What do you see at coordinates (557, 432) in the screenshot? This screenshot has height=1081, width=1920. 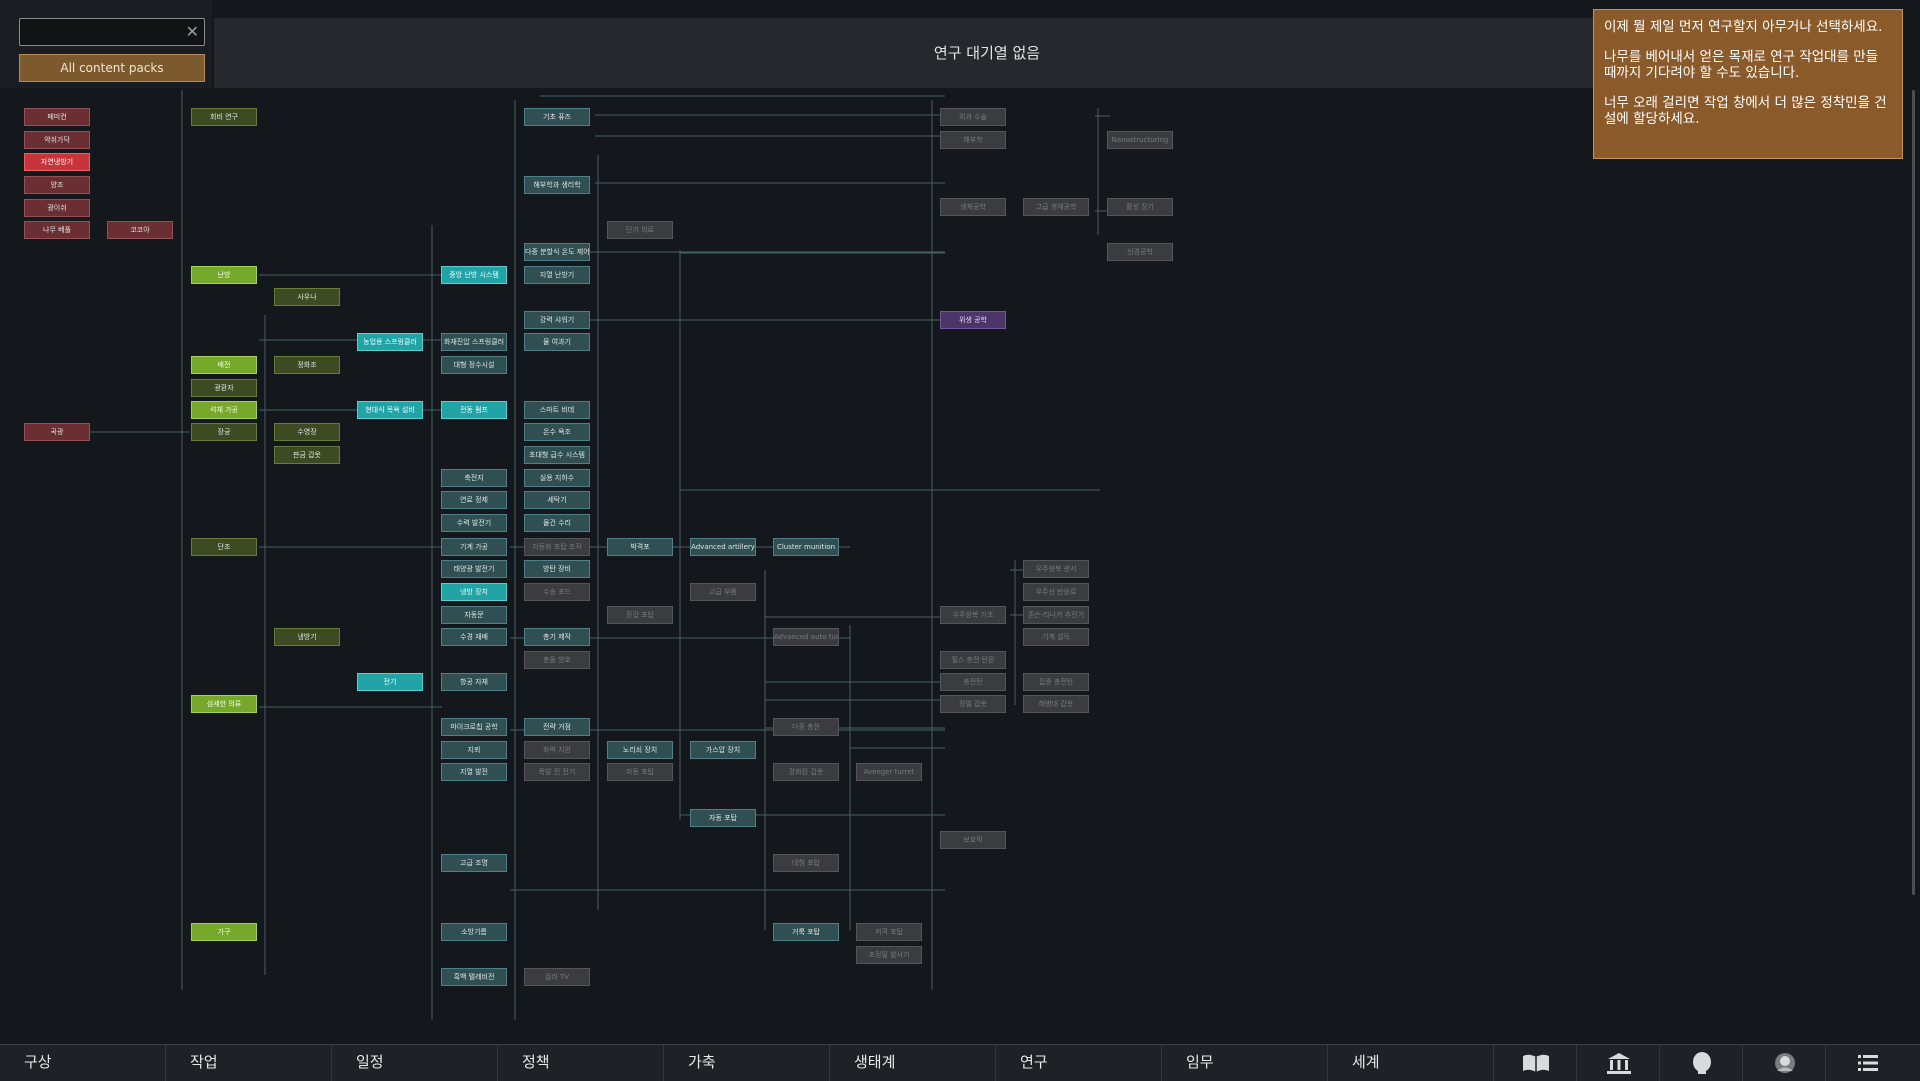 I see `research-node: 온수 욕조` at bounding box center [557, 432].